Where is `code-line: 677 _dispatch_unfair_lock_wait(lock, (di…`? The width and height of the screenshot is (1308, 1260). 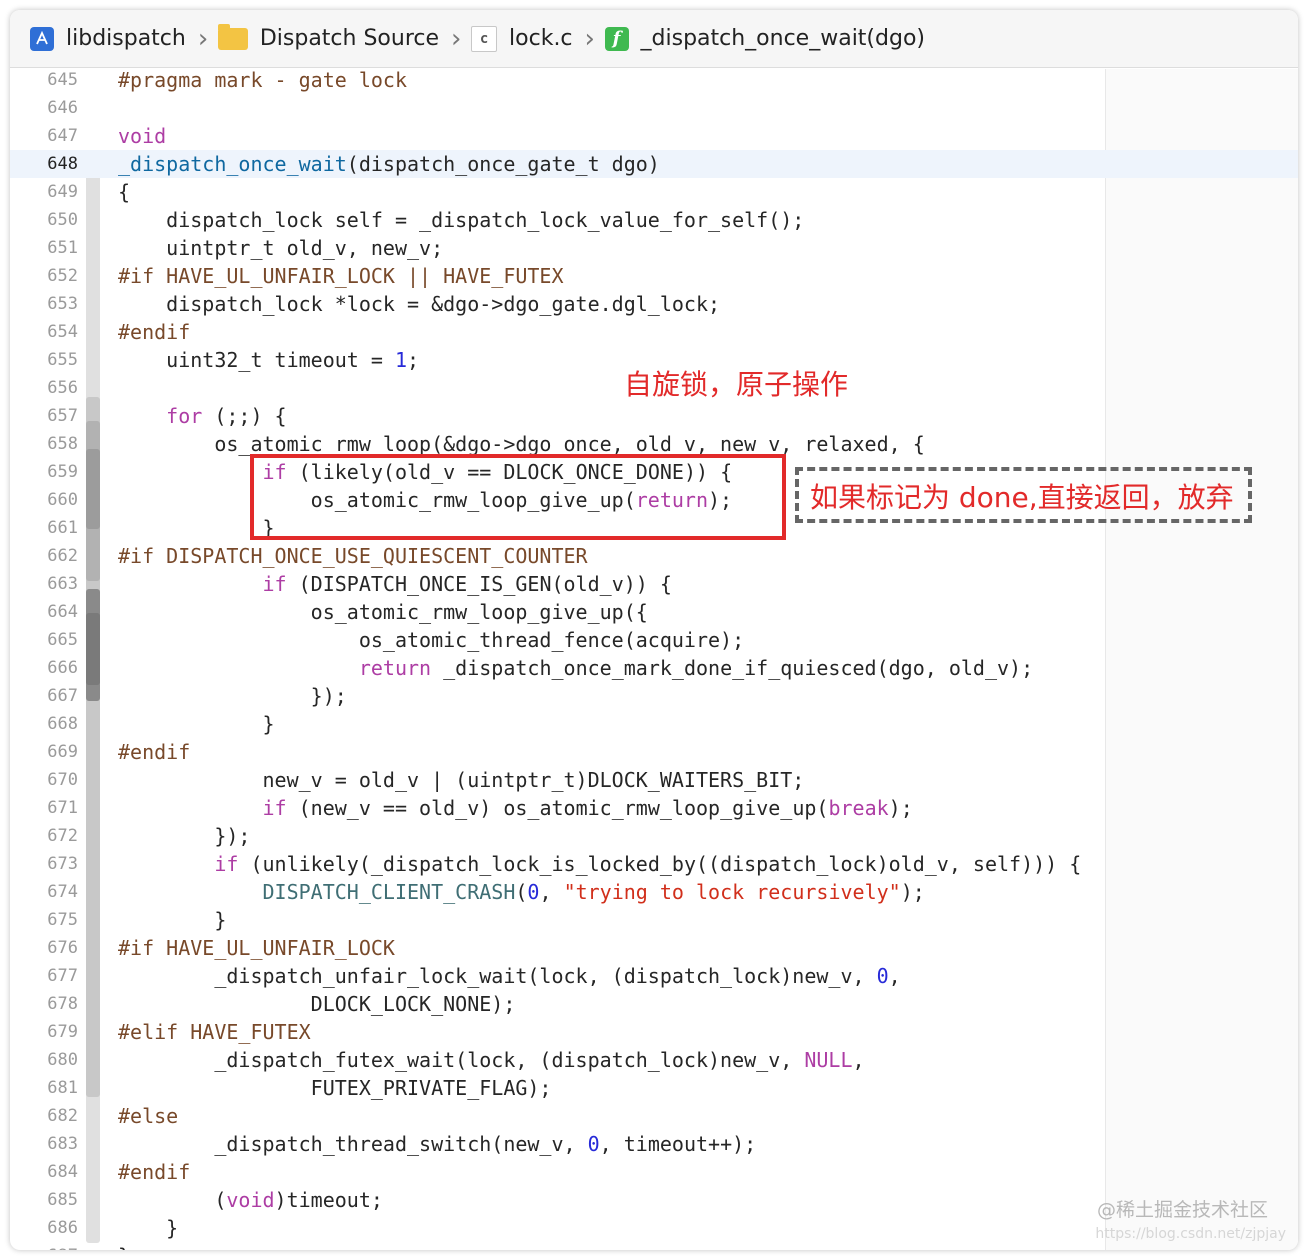
code-line: 677 _dispatch_unfair_lock_wait(lock, (di… is located at coordinates (654, 976).